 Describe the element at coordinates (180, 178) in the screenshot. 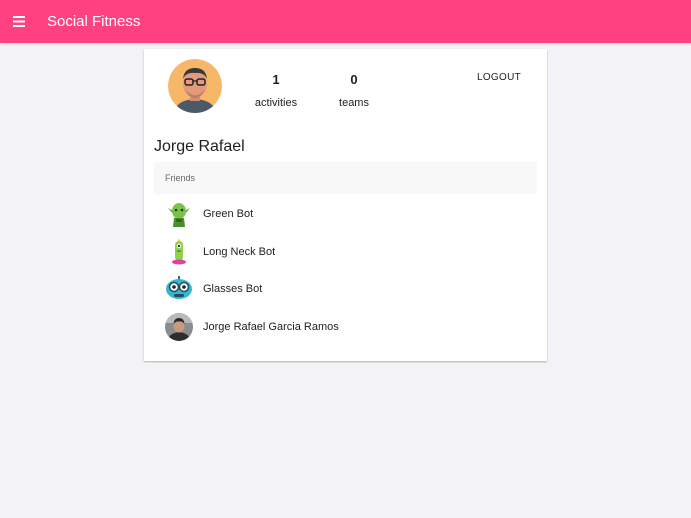

I see `friends-subheader-label: Friends` at that location.